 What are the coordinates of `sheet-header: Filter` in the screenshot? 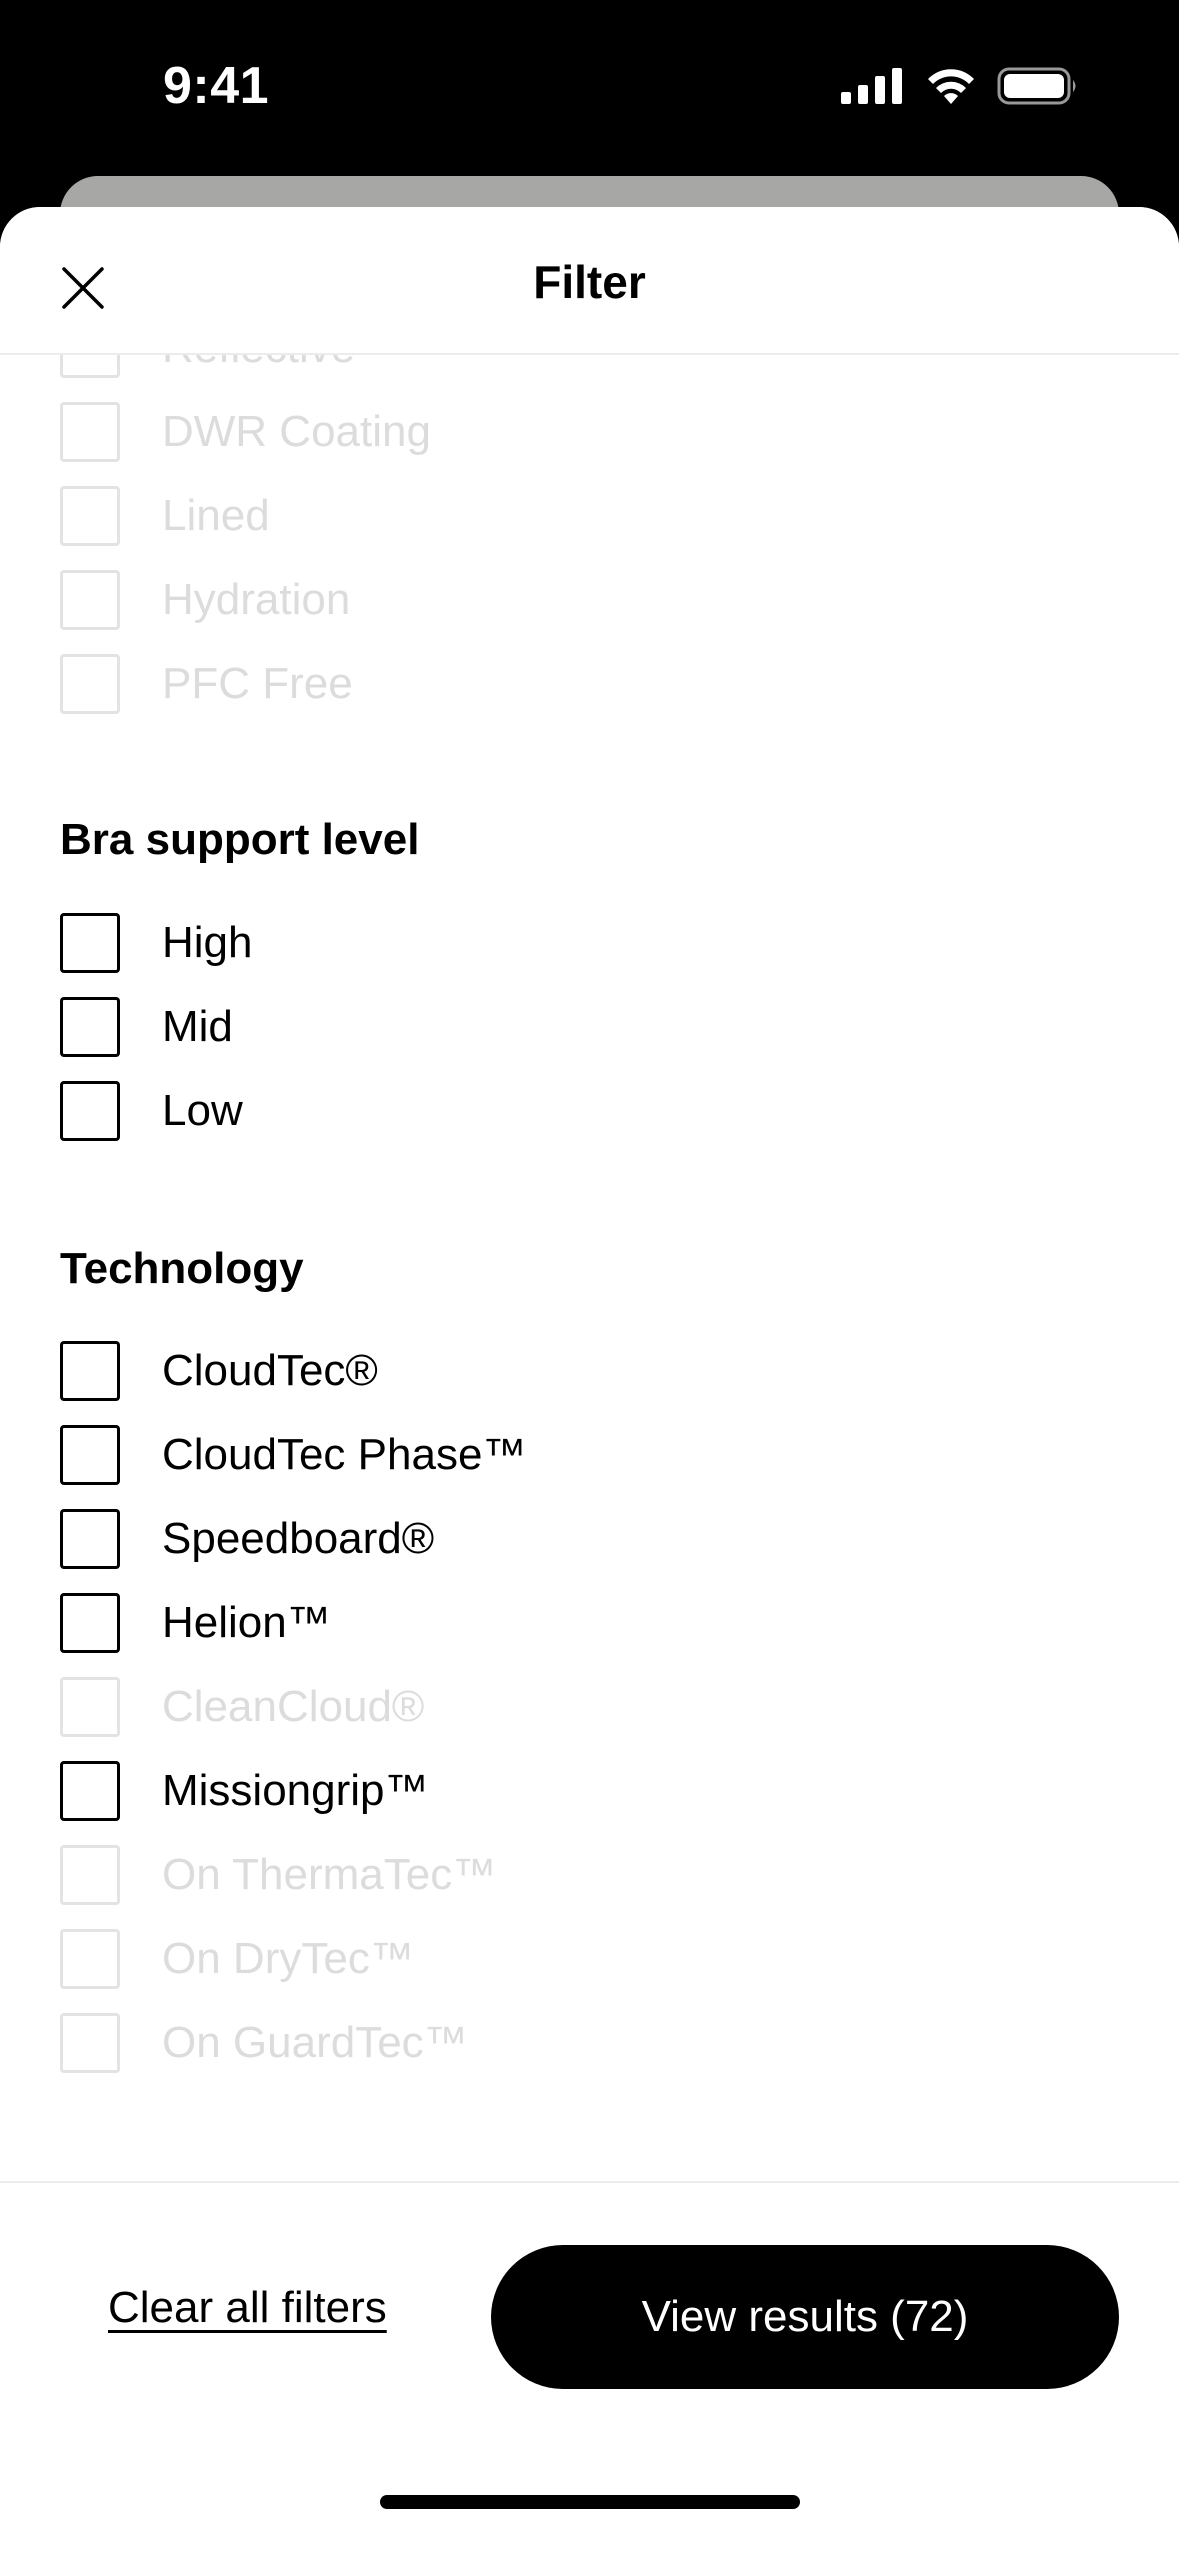 It's located at (589, 281).